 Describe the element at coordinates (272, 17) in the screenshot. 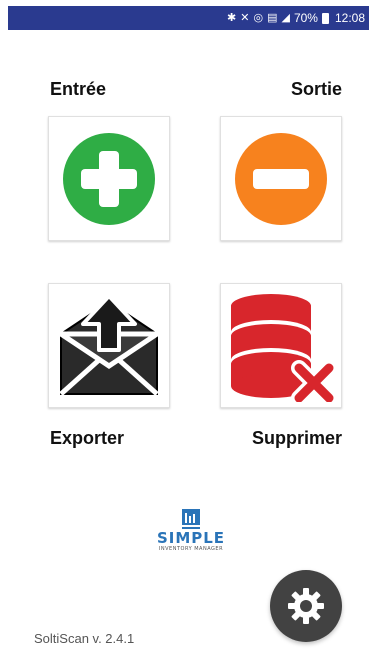

I see `4g-icon: ▤` at that location.